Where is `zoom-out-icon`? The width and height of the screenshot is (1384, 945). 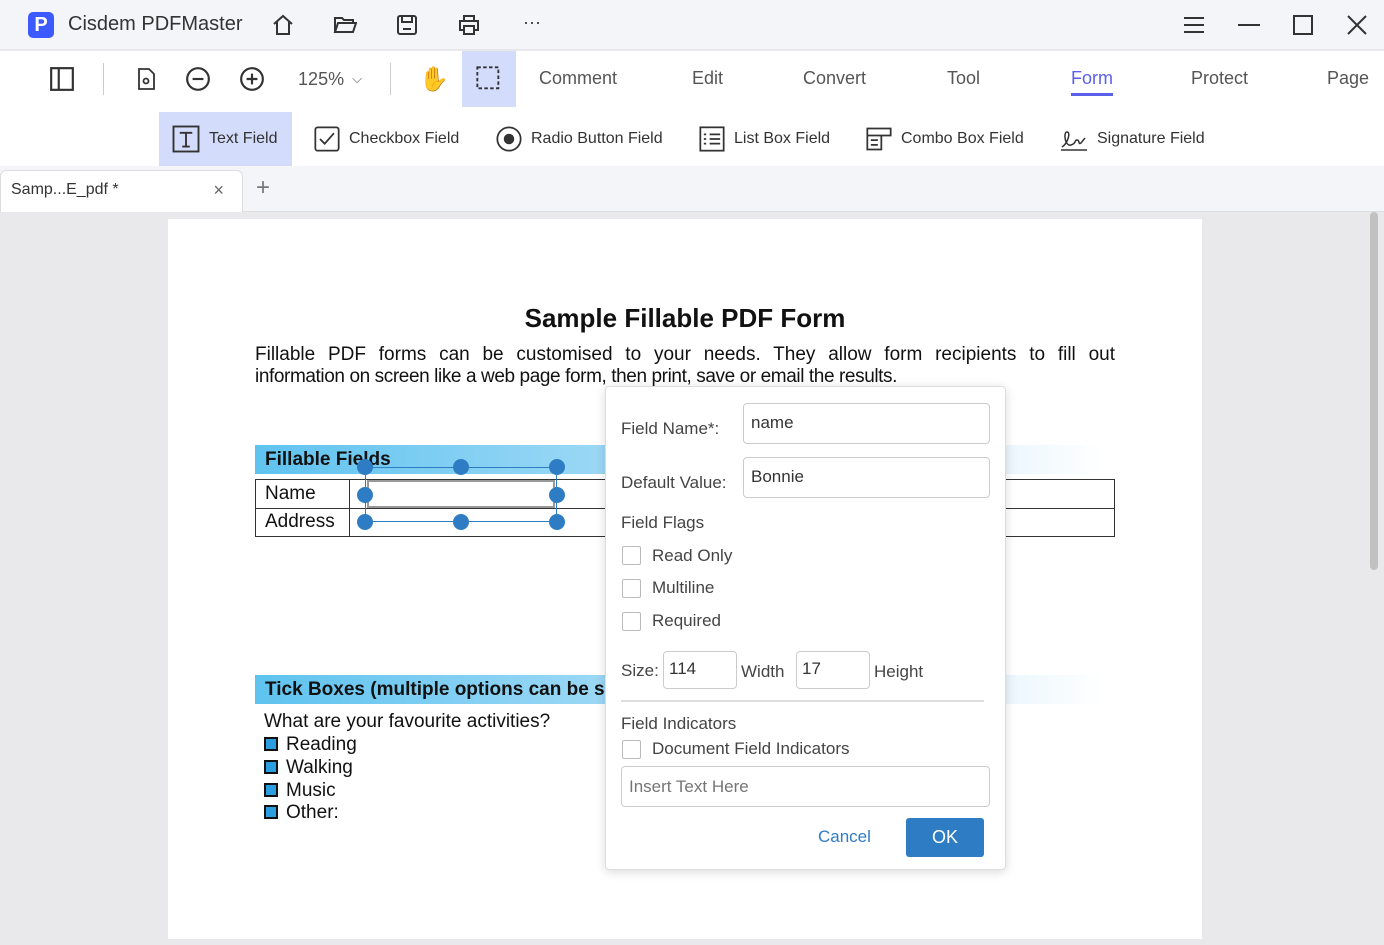 zoom-out-icon is located at coordinates (198, 79).